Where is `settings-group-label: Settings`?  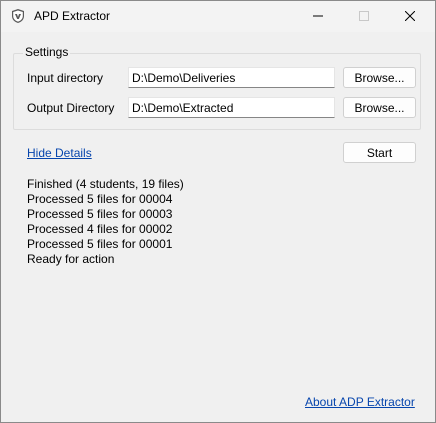 settings-group-label: Settings is located at coordinates (47, 52).